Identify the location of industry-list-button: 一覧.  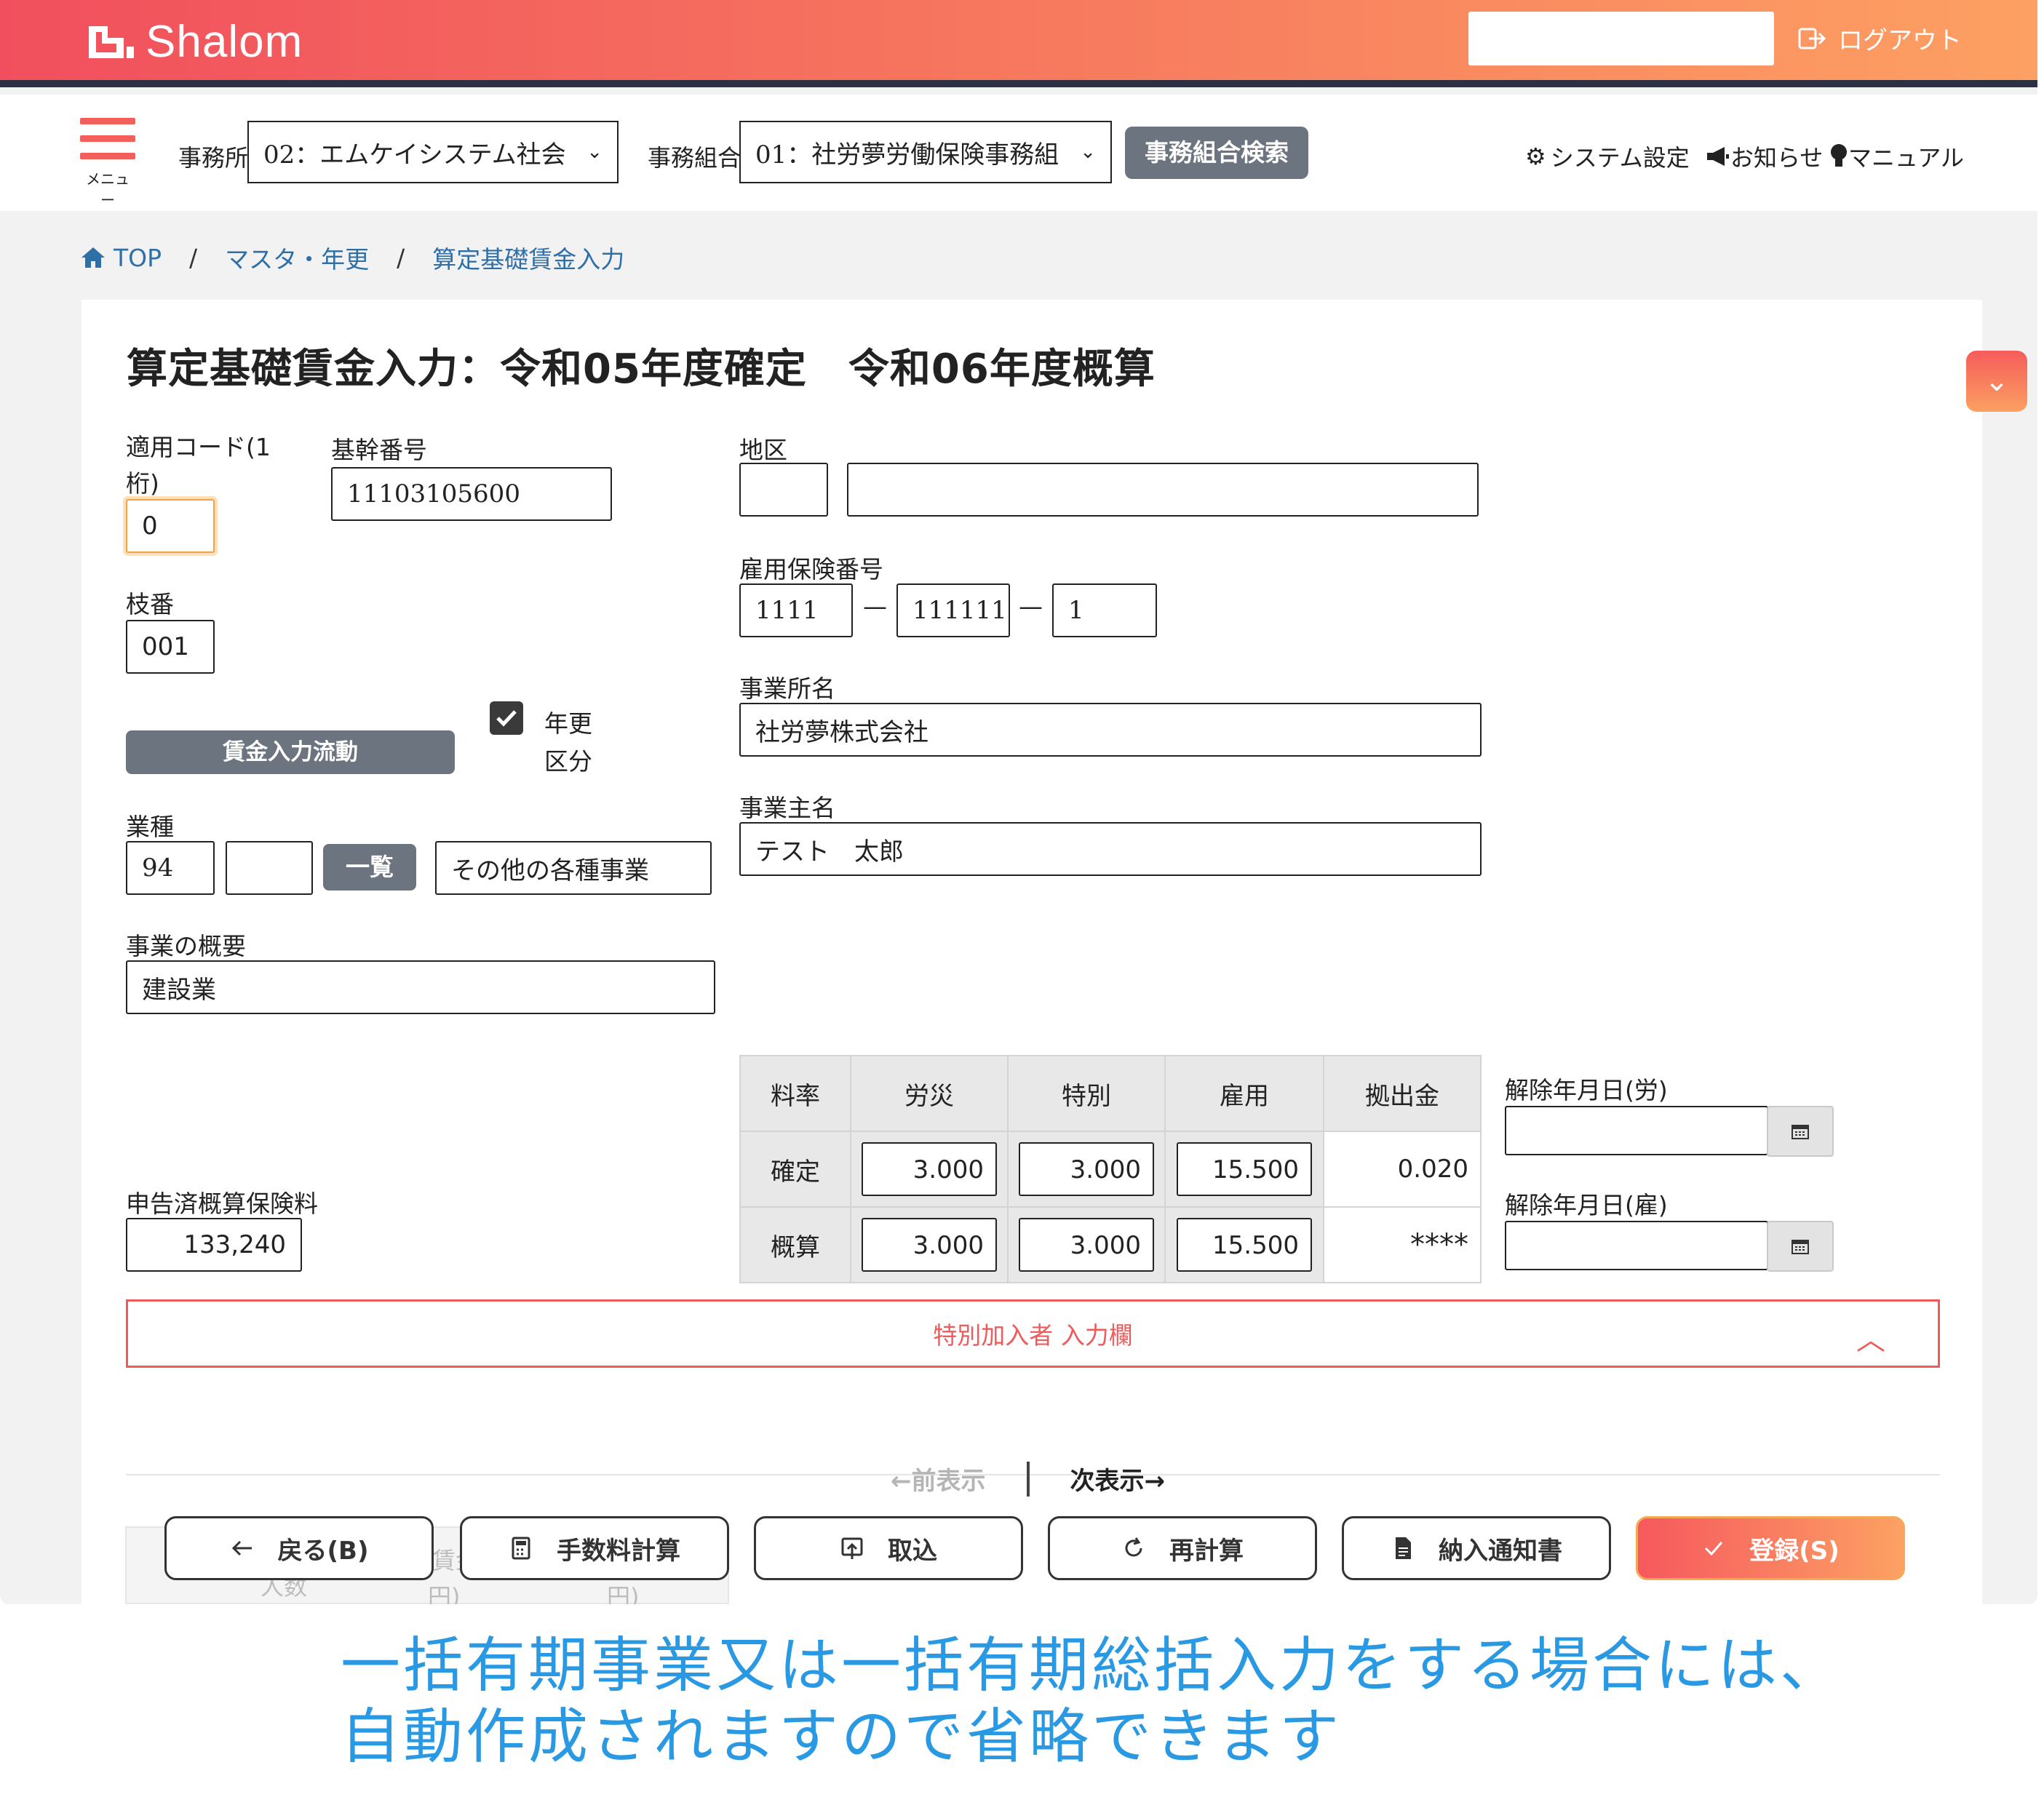
(369, 867).